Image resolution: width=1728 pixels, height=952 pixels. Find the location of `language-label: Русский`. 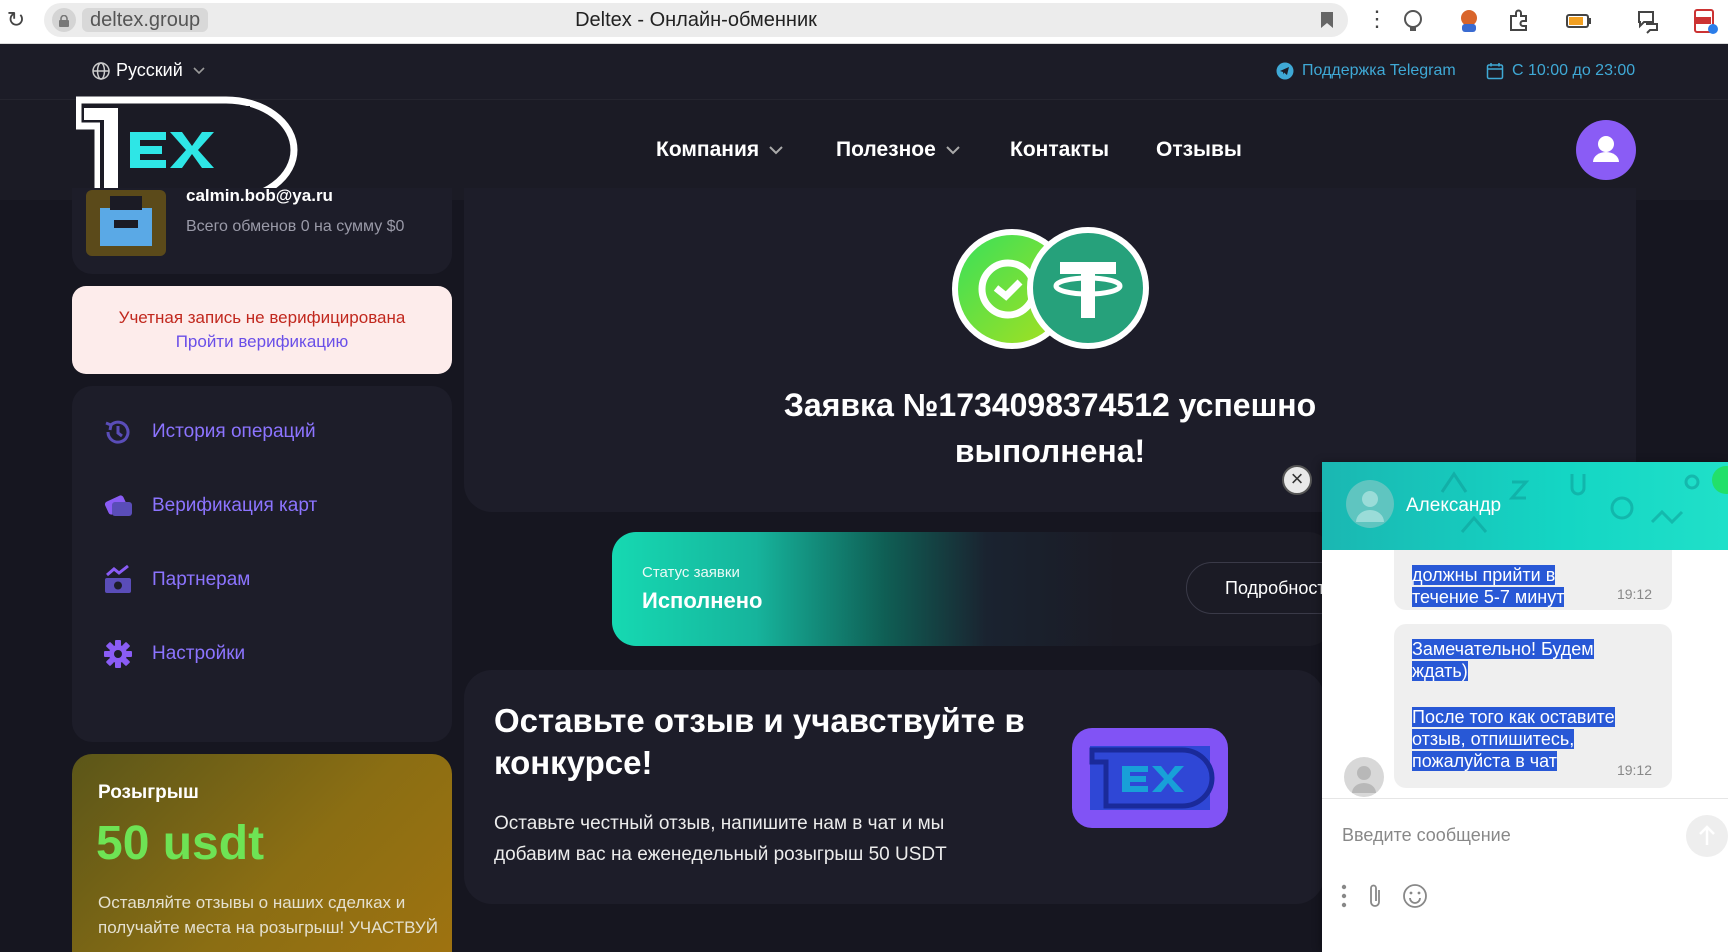

language-label: Русский is located at coordinates (149, 70).